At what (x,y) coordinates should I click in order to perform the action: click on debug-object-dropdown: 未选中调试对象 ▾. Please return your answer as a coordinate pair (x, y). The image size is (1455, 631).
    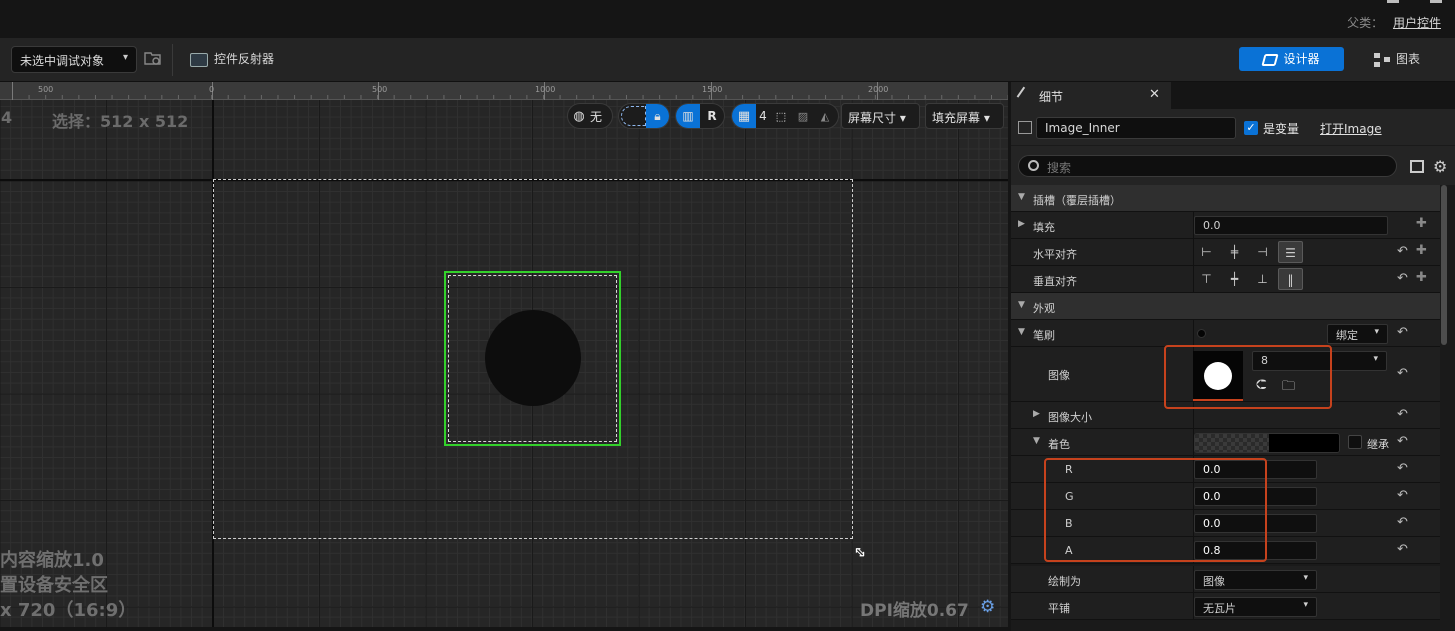
    Looking at the image, I should click on (74, 59).